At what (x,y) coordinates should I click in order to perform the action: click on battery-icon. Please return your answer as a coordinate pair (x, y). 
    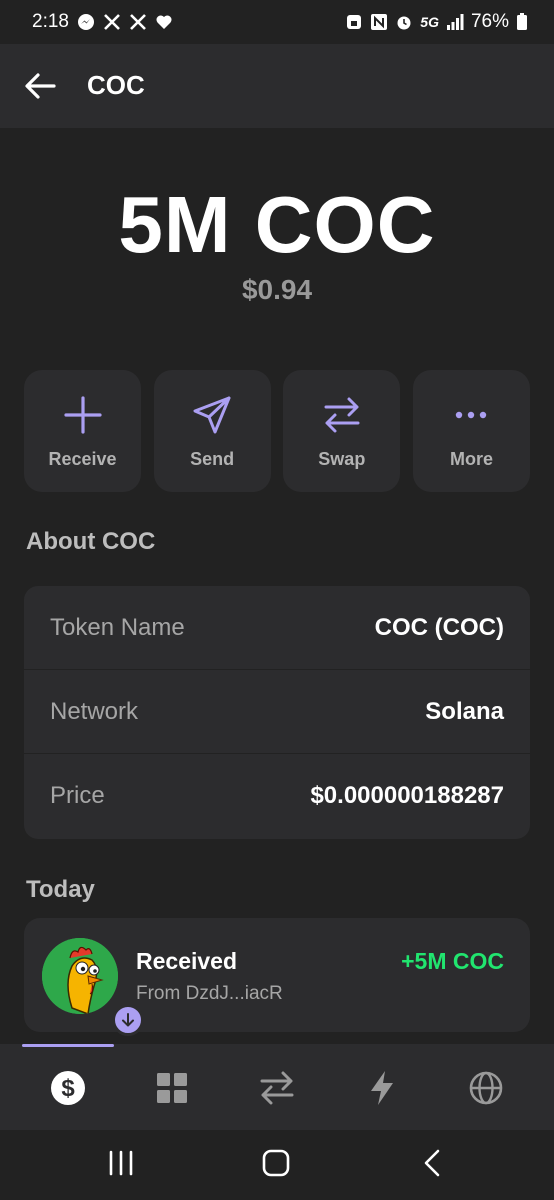
    Looking at the image, I should click on (522, 22).